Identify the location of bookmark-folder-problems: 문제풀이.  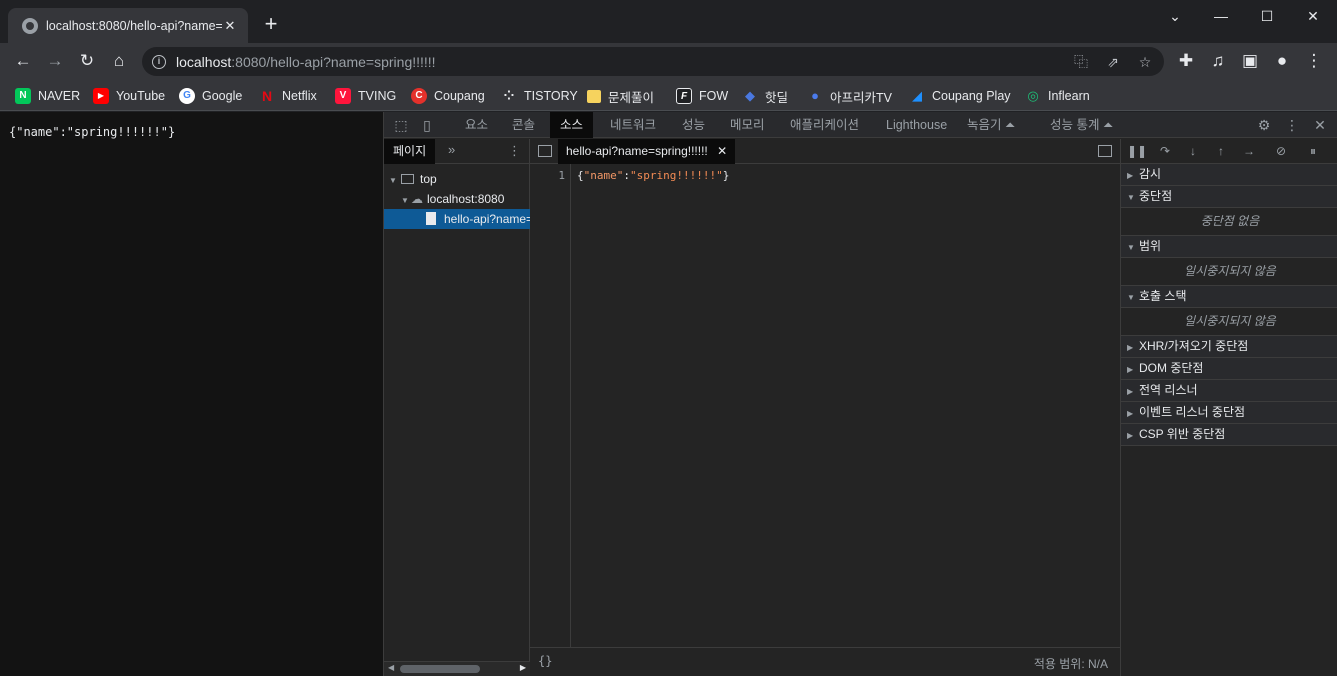
(620, 96).